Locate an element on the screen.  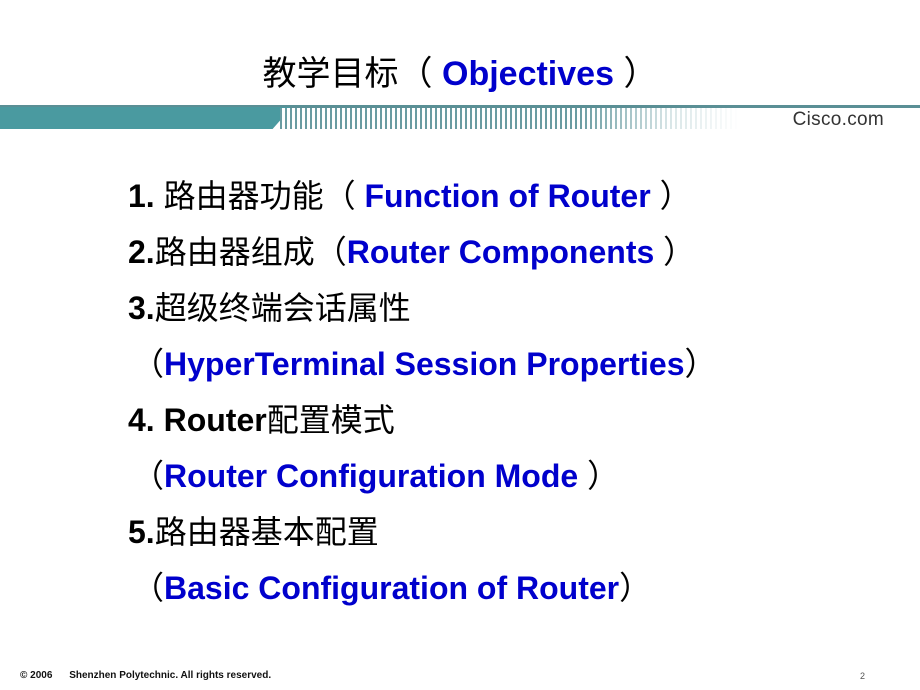
objective-1: 1. 路由器功能（ Function of Router ） is located at coordinates (422, 196).